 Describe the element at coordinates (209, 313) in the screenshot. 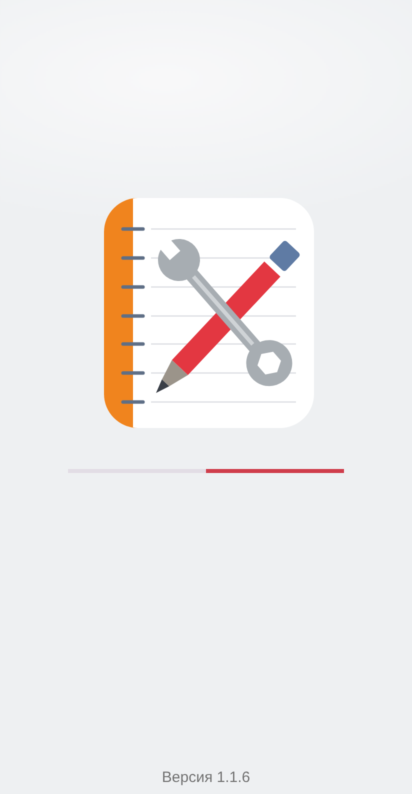

I see `notebook-tools-icon` at that location.